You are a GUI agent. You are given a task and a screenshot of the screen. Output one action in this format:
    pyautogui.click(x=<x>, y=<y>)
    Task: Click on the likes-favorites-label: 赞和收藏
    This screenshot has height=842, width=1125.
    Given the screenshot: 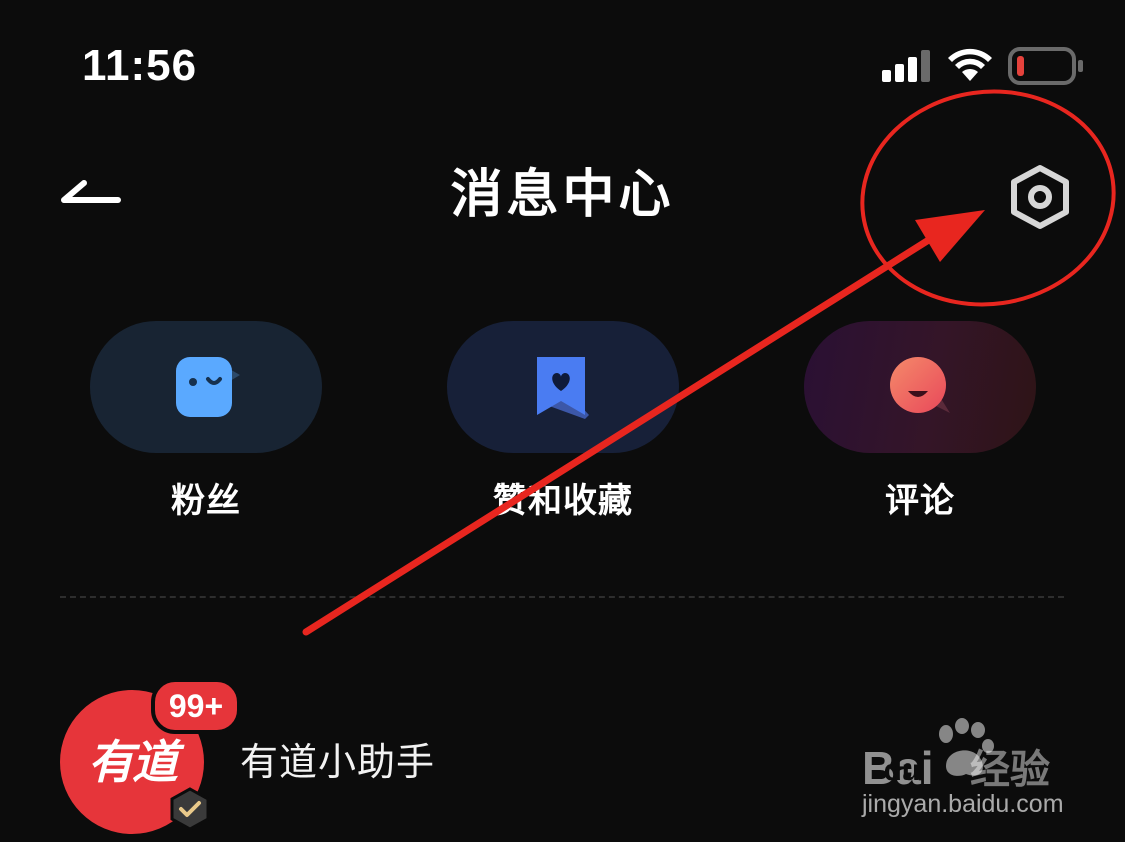 What is the action you would take?
    pyautogui.click(x=563, y=501)
    